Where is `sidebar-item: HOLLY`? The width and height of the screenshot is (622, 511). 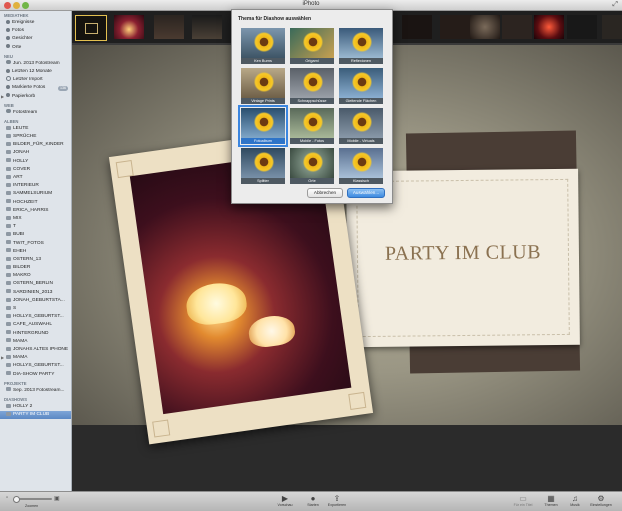 sidebar-item: HOLLY is located at coordinates (35, 162).